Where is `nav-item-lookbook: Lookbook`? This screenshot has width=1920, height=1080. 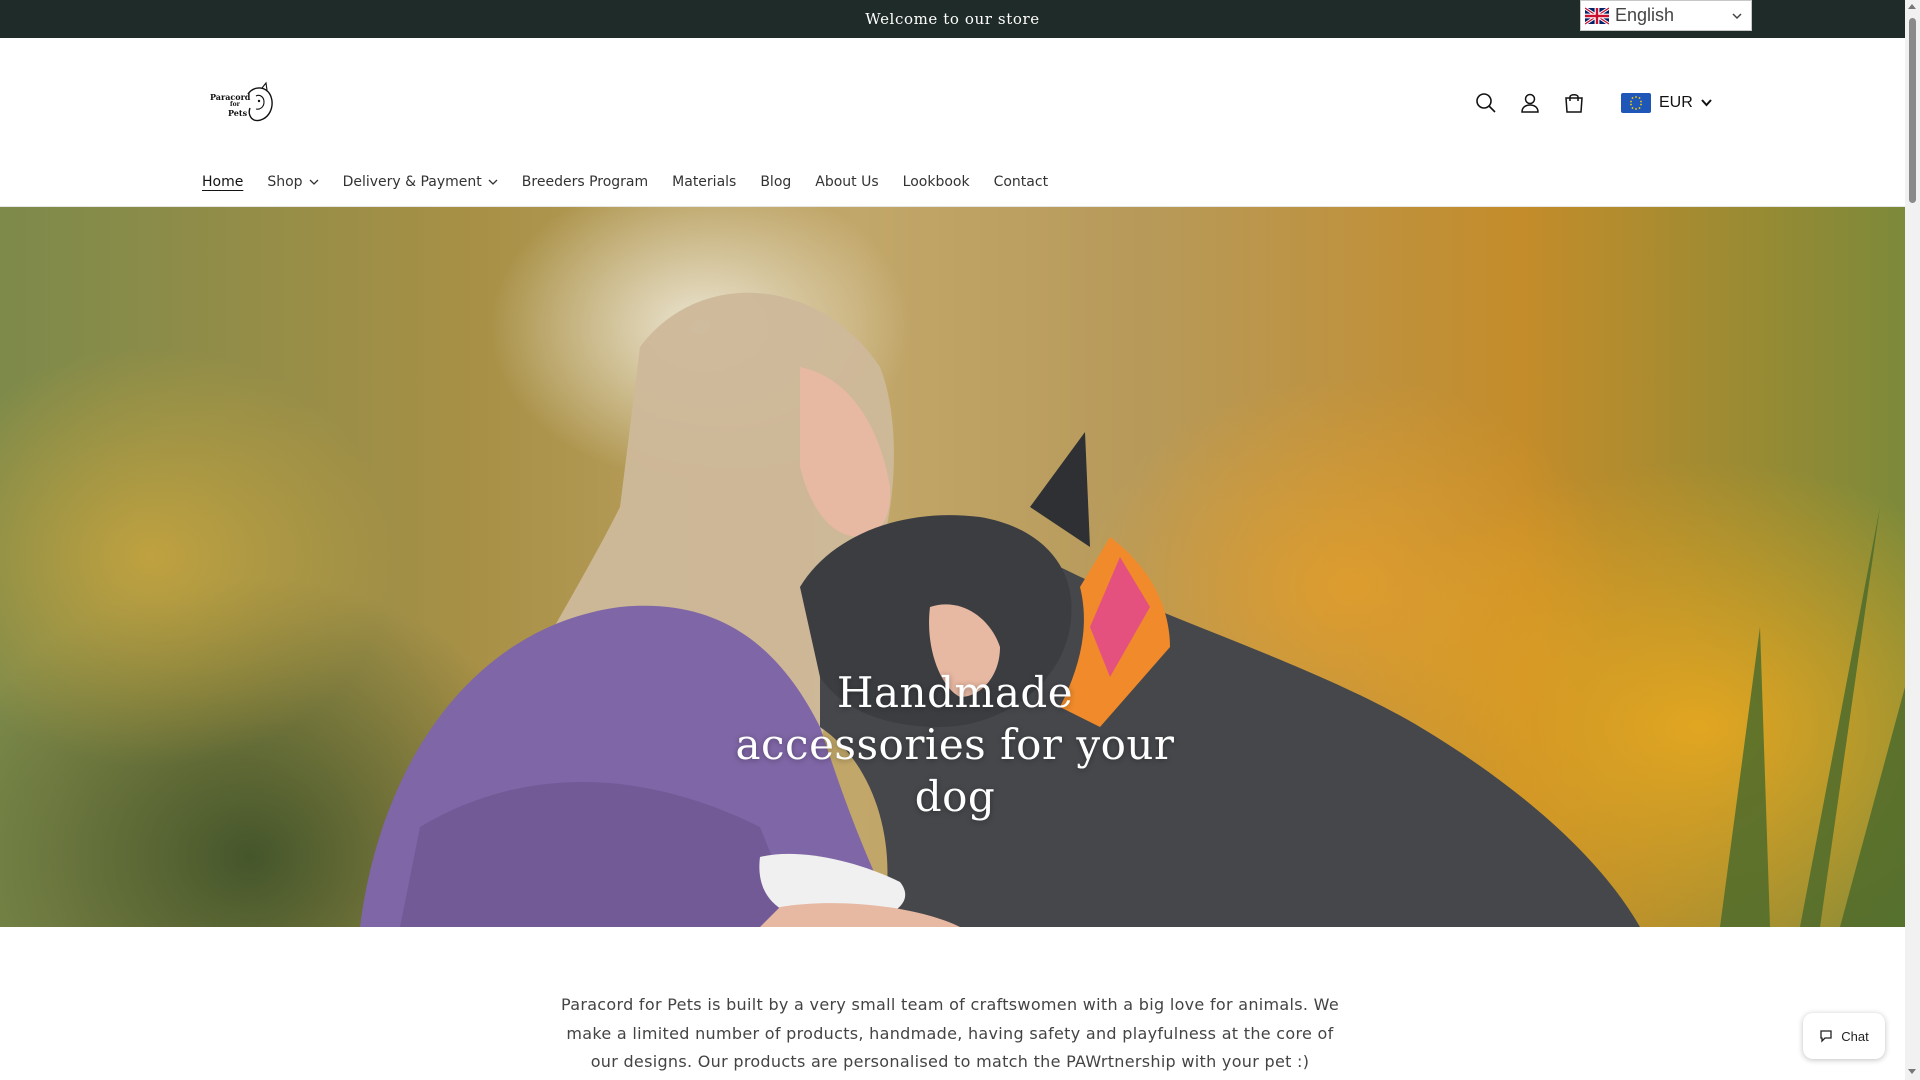 nav-item-lookbook: Lookbook is located at coordinates (936, 182).